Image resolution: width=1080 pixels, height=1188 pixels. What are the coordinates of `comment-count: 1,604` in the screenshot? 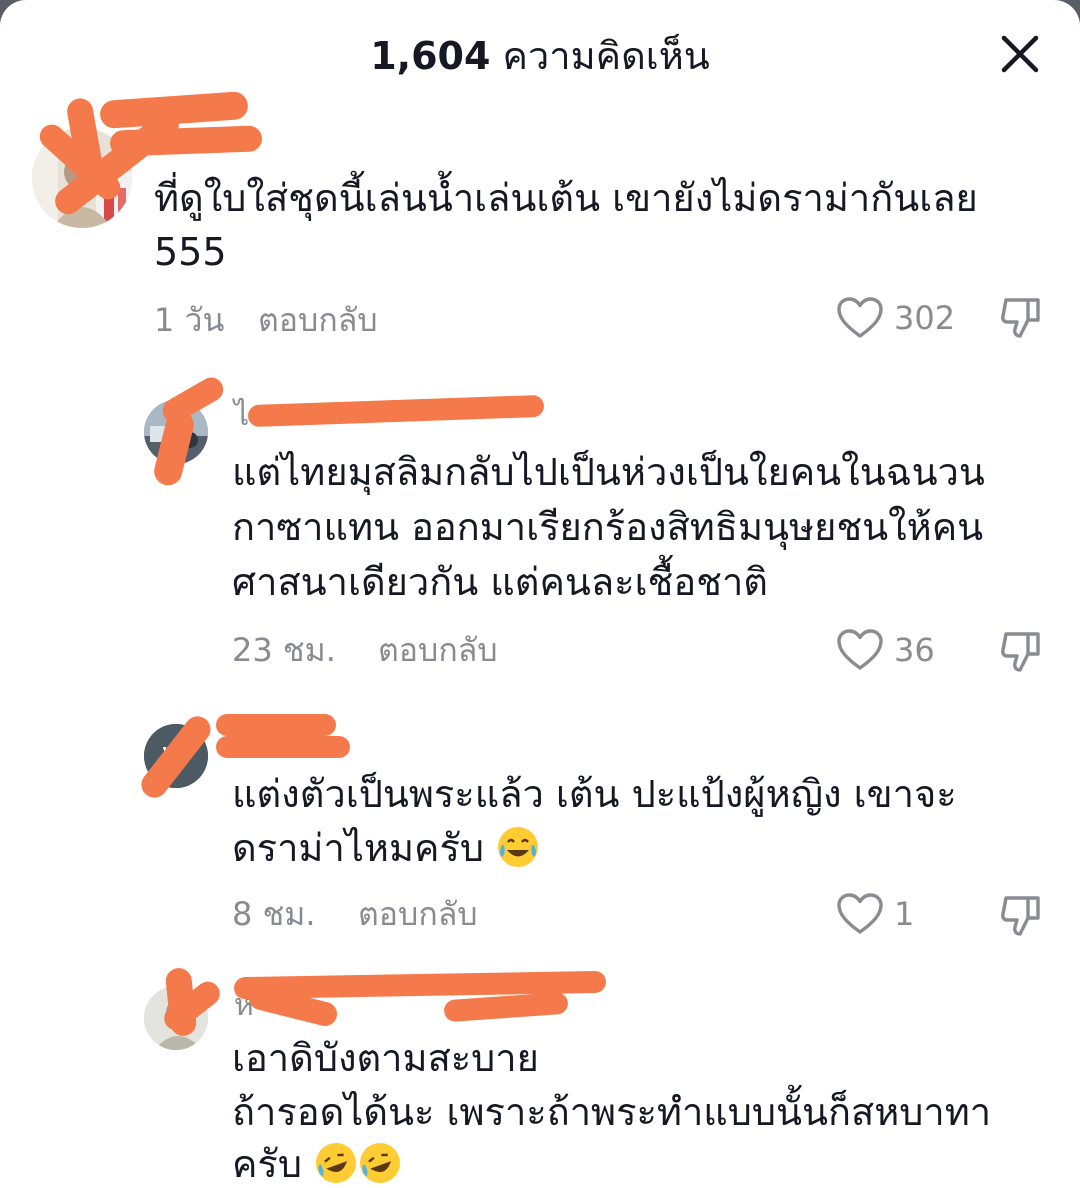 It's located at (430, 56).